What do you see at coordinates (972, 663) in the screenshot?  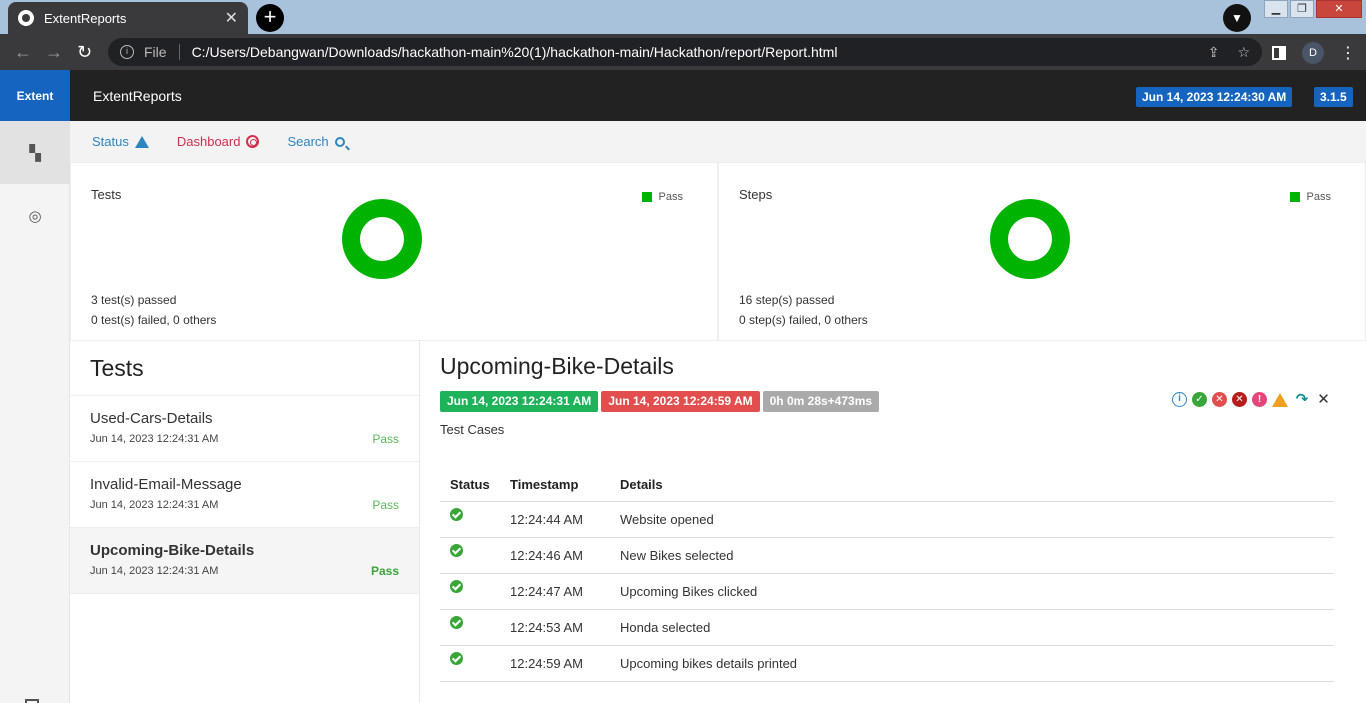 I see `details-cell: Upcoming bikes details printed` at bounding box center [972, 663].